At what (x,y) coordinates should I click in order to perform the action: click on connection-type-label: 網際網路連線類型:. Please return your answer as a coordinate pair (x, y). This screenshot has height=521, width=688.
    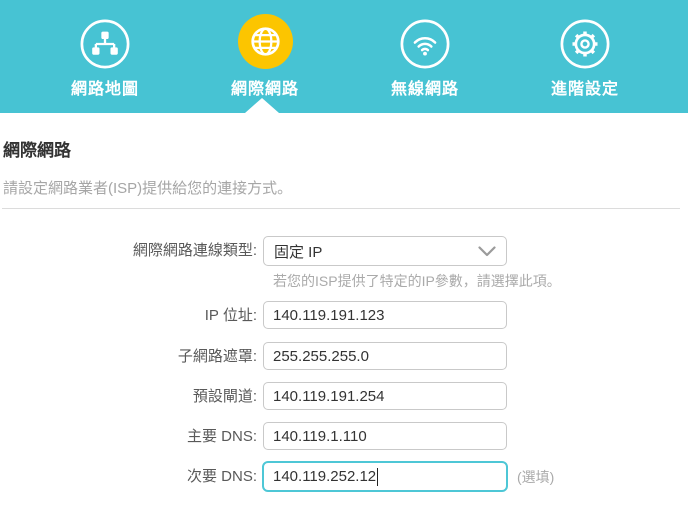
    Looking at the image, I should click on (194, 250).